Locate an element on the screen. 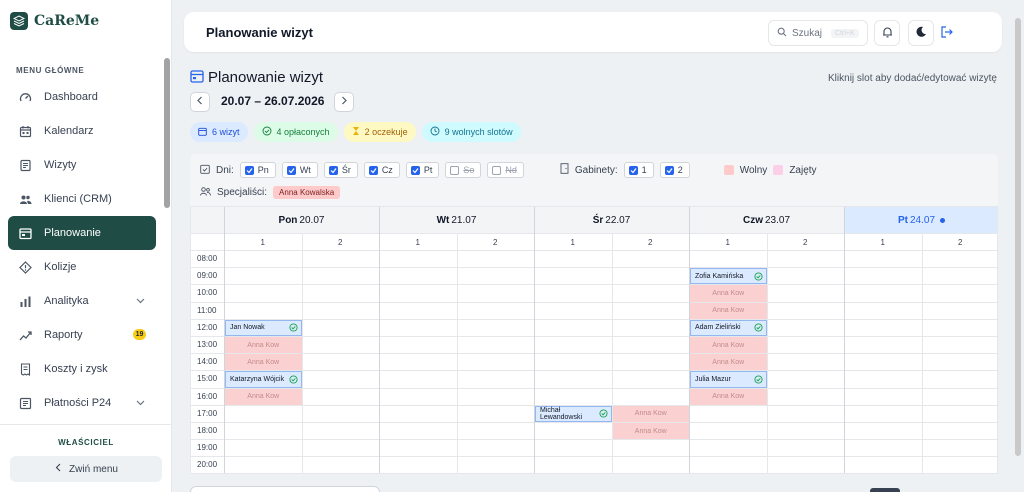  brand: CaReMe is located at coordinates (54, 21).